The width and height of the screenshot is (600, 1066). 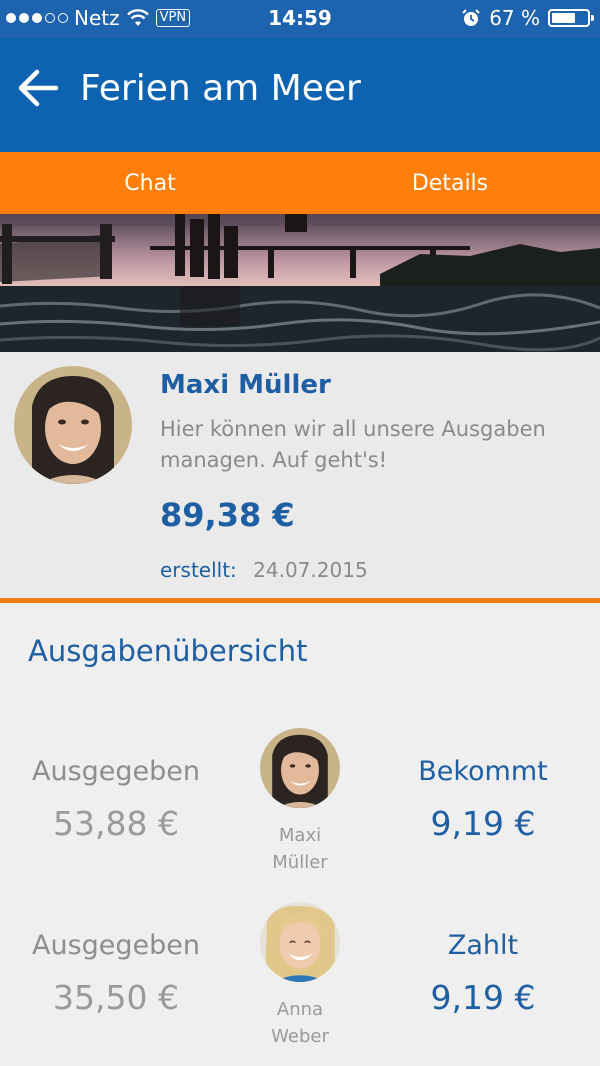 I want to click on status-right: 67 %, so click(x=527, y=18).